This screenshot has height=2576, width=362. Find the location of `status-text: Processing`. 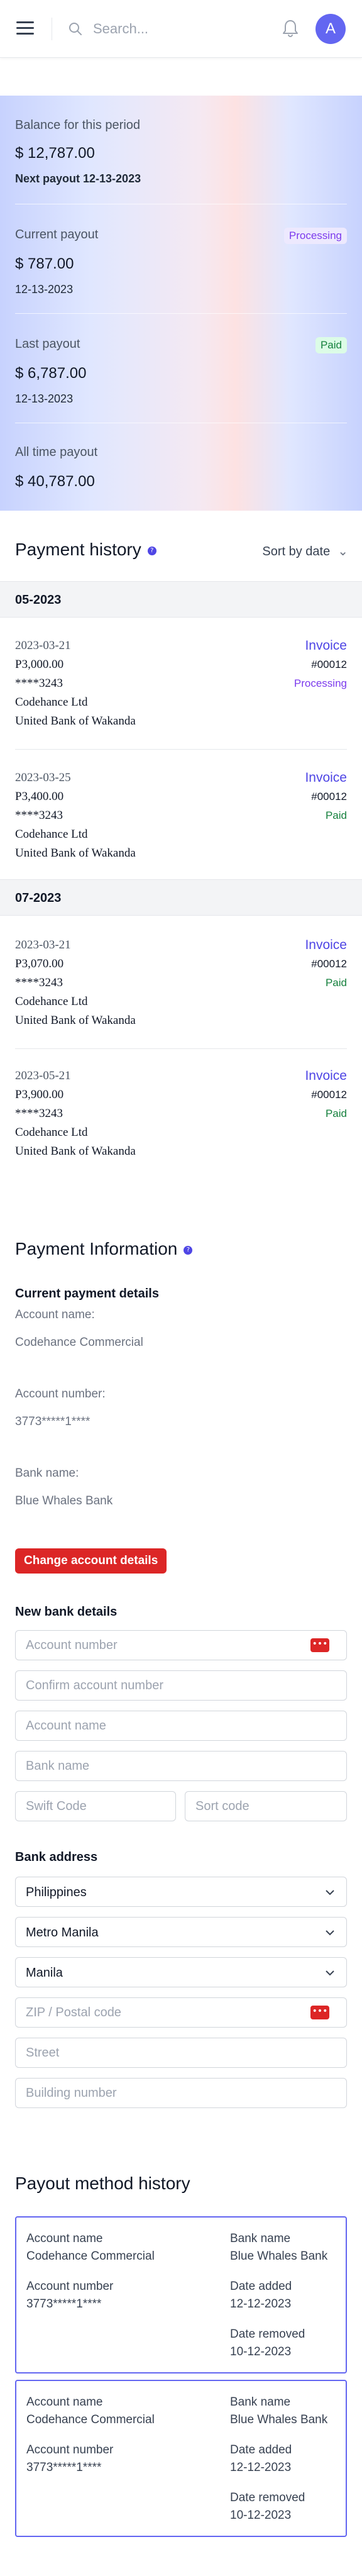

status-text: Processing is located at coordinates (320, 683).